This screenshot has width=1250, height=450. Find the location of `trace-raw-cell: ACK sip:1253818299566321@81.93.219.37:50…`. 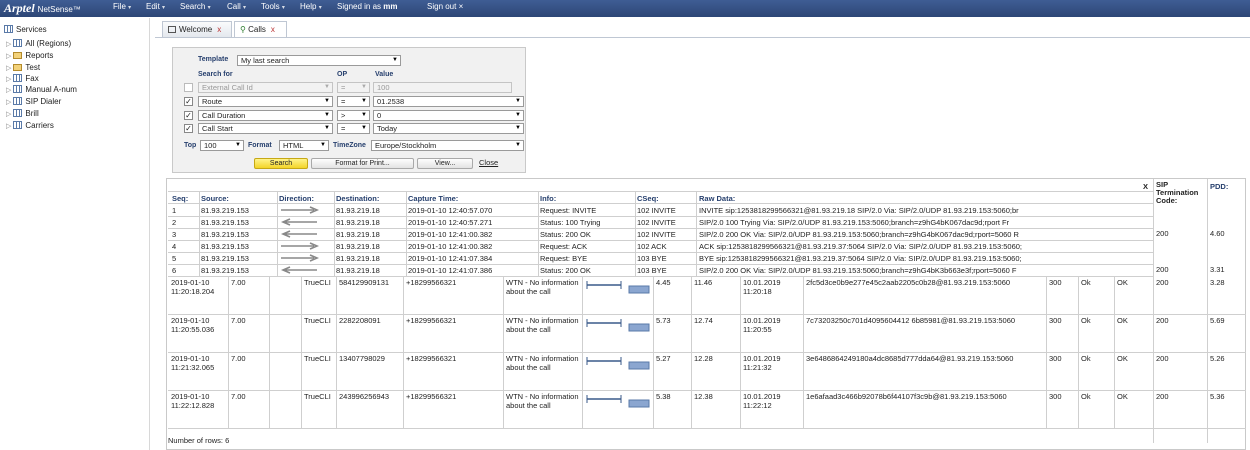

trace-raw-cell: ACK sip:1253818299566321@81.93.219.37:50… is located at coordinates (861, 246).